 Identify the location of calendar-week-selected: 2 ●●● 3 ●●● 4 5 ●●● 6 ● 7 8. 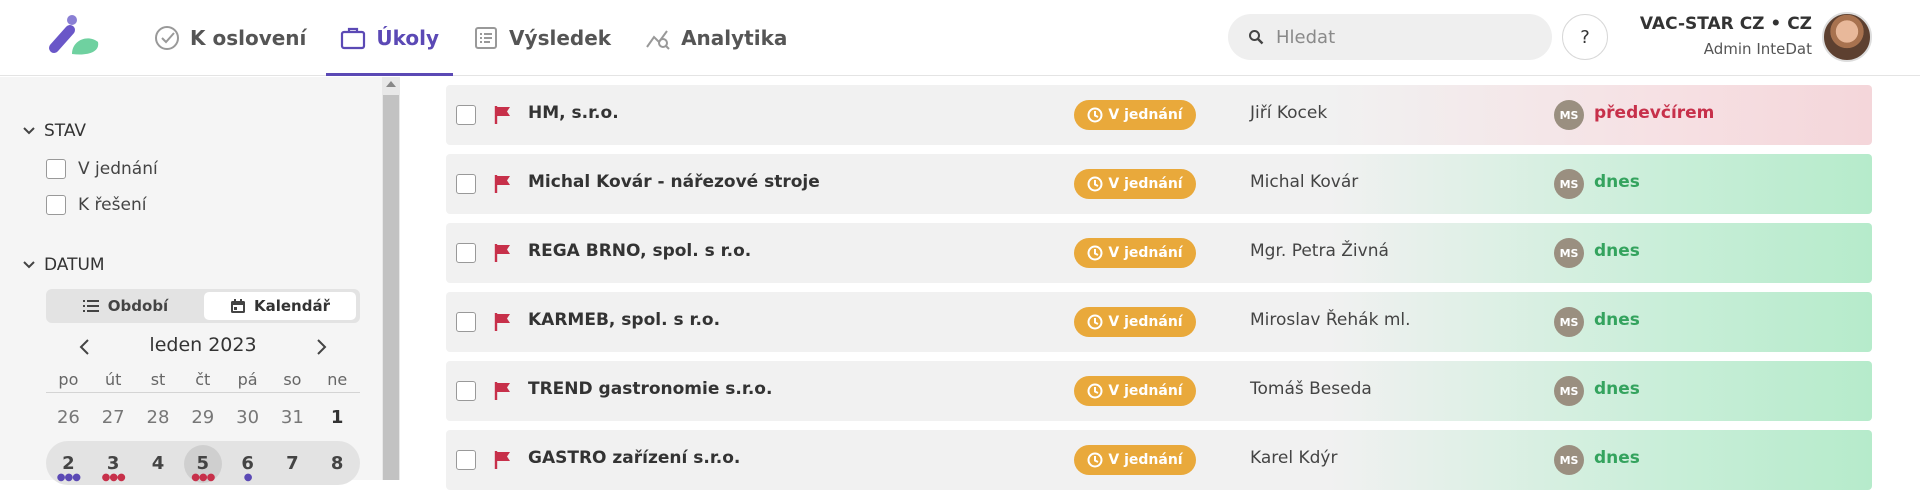
(203, 463).